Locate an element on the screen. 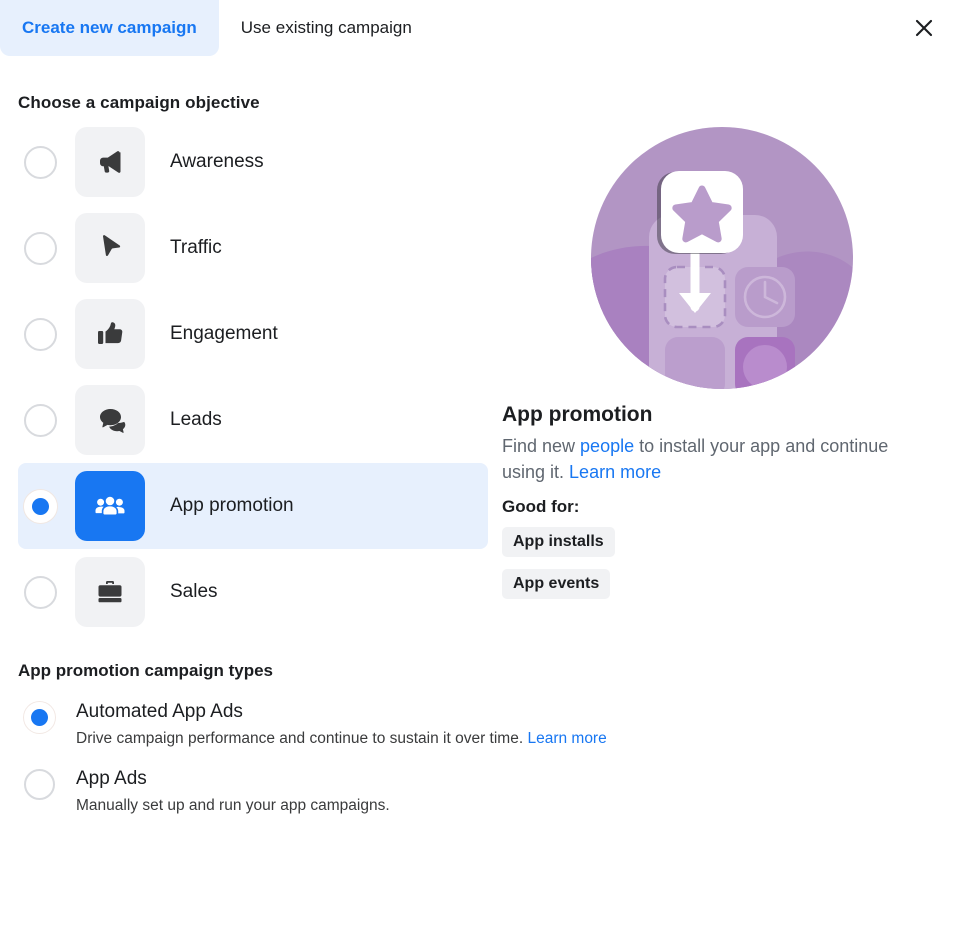 The image size is (960, 946). app-promotion-illustration is located at coordinates (722, 258).